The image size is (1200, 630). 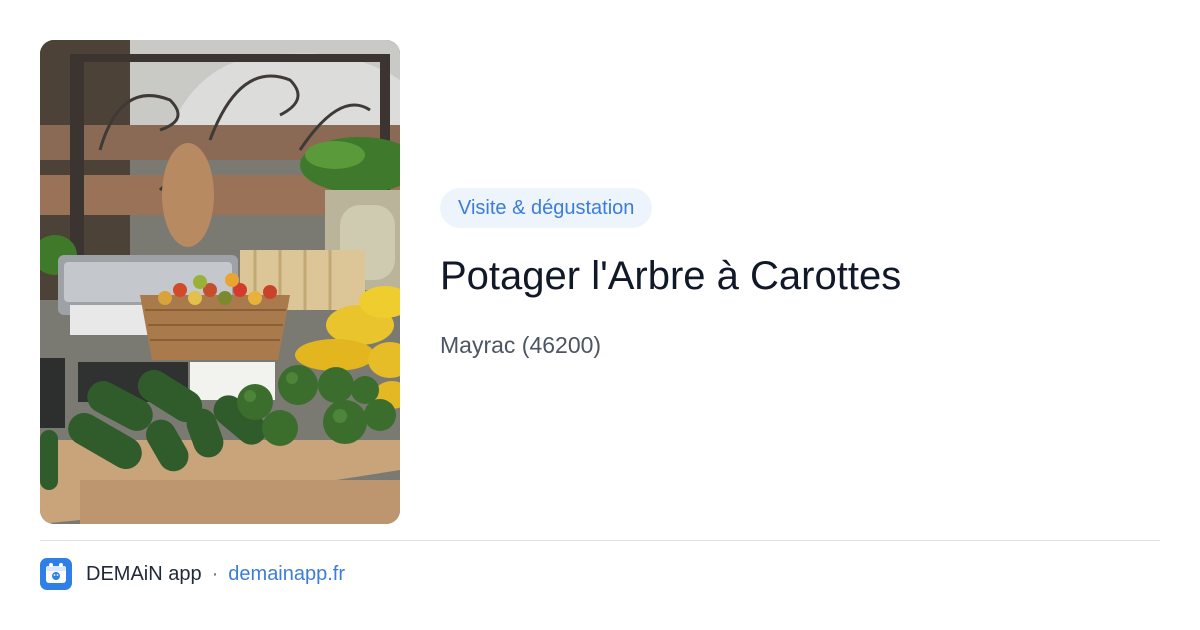 What do you see at coordinates (671, 276) in the screenshot?
I see `place-title: Potager l'Arbre à Carottes` at bounding box center [671, 276].